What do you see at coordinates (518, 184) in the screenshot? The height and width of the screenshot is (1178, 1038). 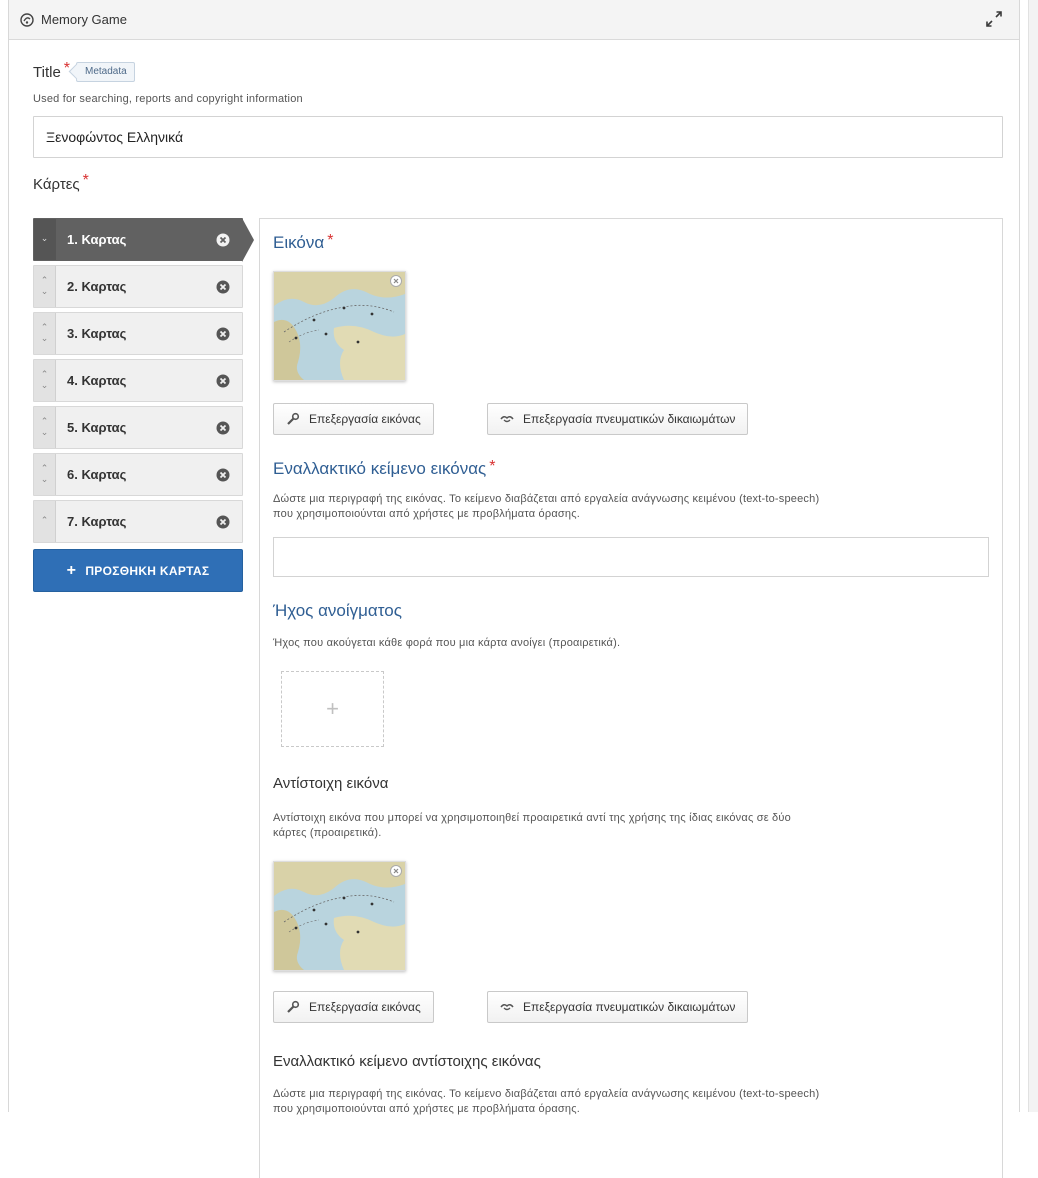 I see `cards-label-row: Κάρτες *` at bounding box center [518, 184].